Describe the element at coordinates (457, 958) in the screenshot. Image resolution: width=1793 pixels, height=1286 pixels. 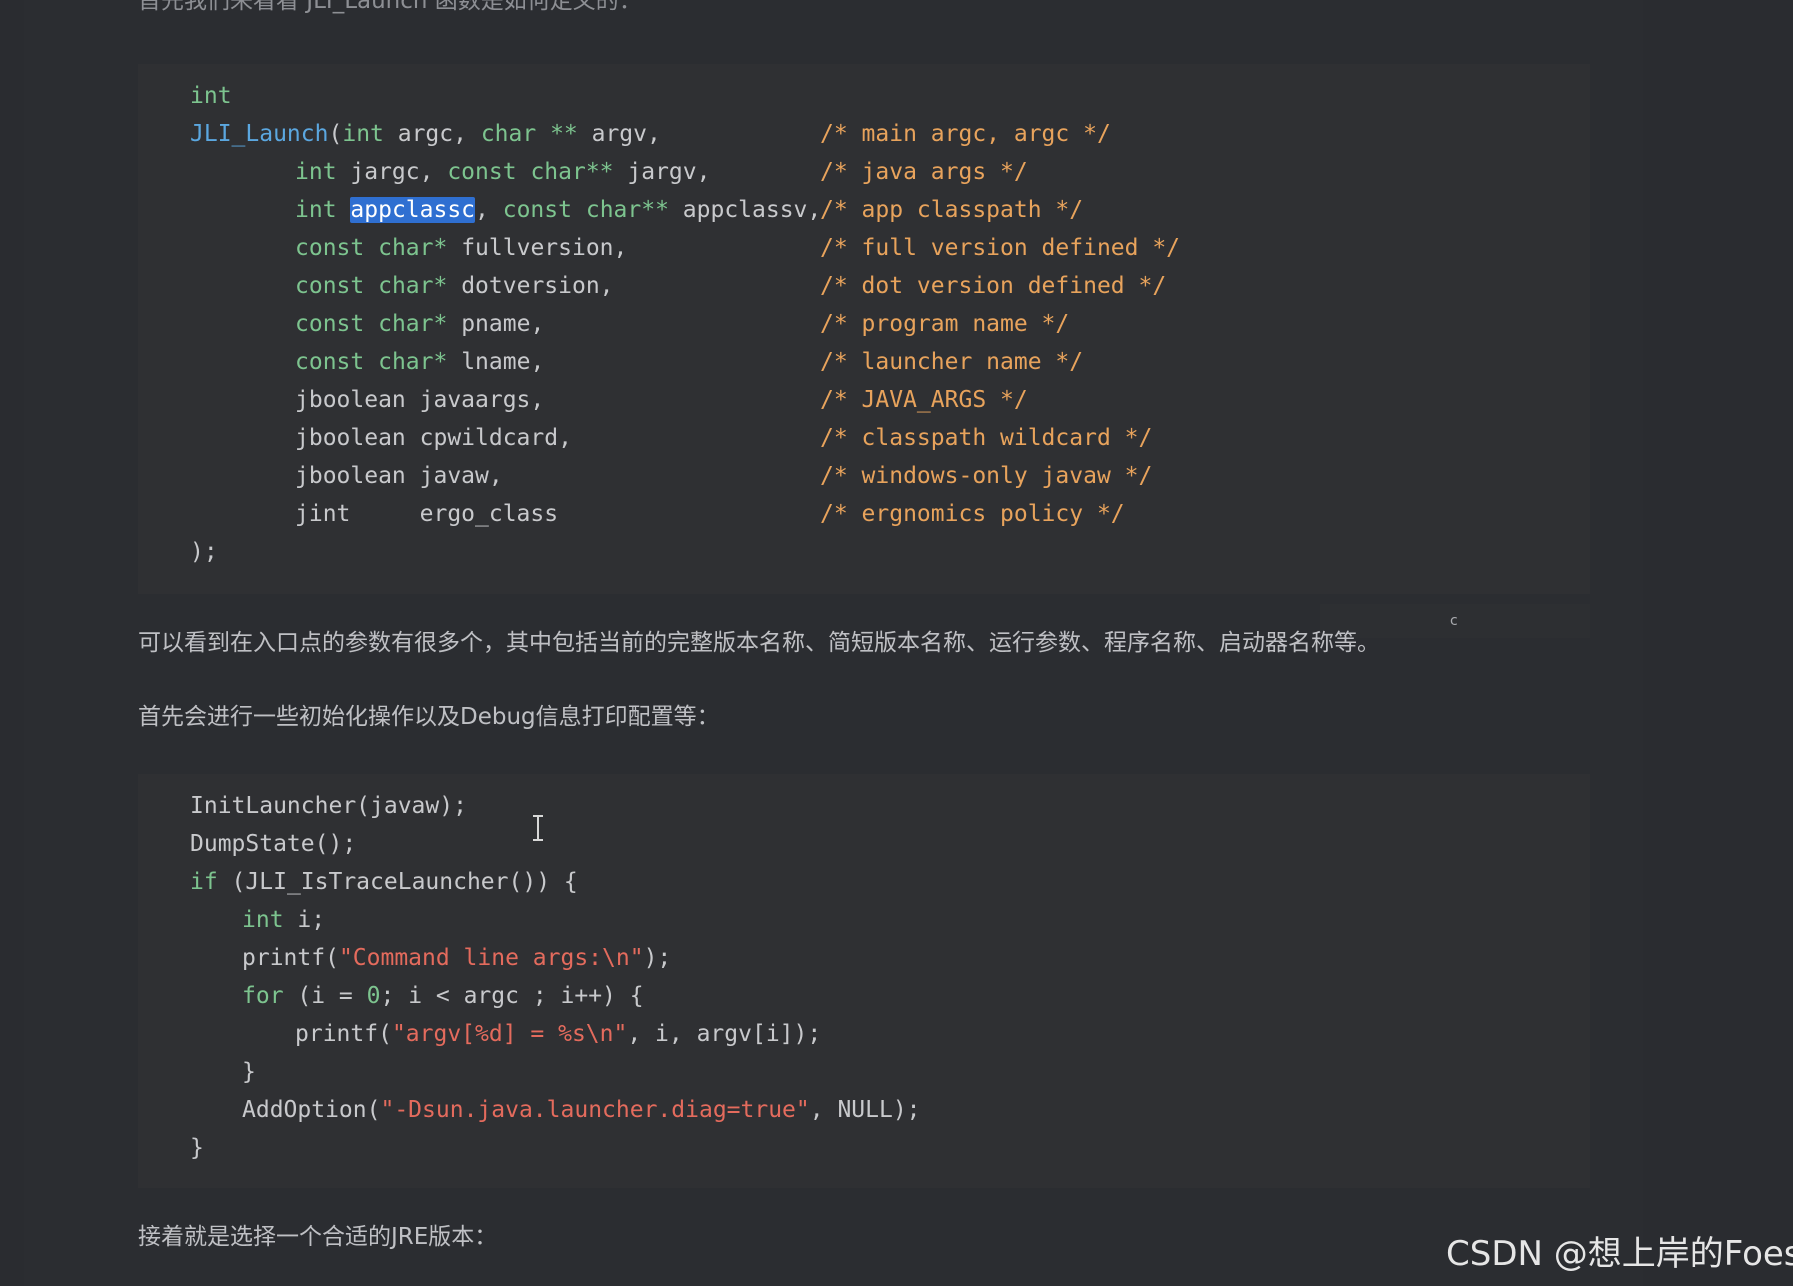
I see `code-line: printf("Command line args:\n");` at that location.